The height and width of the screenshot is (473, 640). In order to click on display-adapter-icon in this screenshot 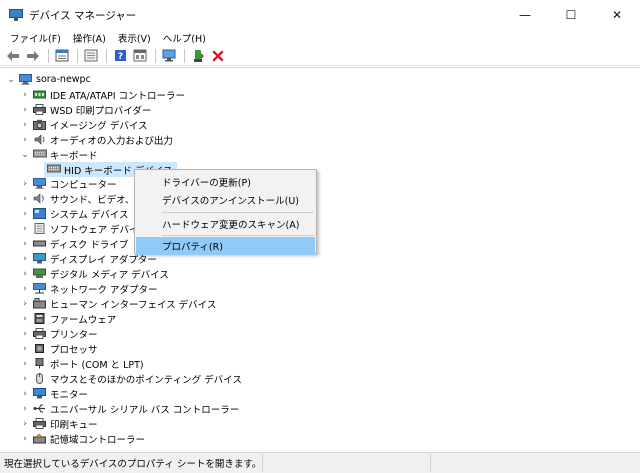, I will do `click(39, 258)`.